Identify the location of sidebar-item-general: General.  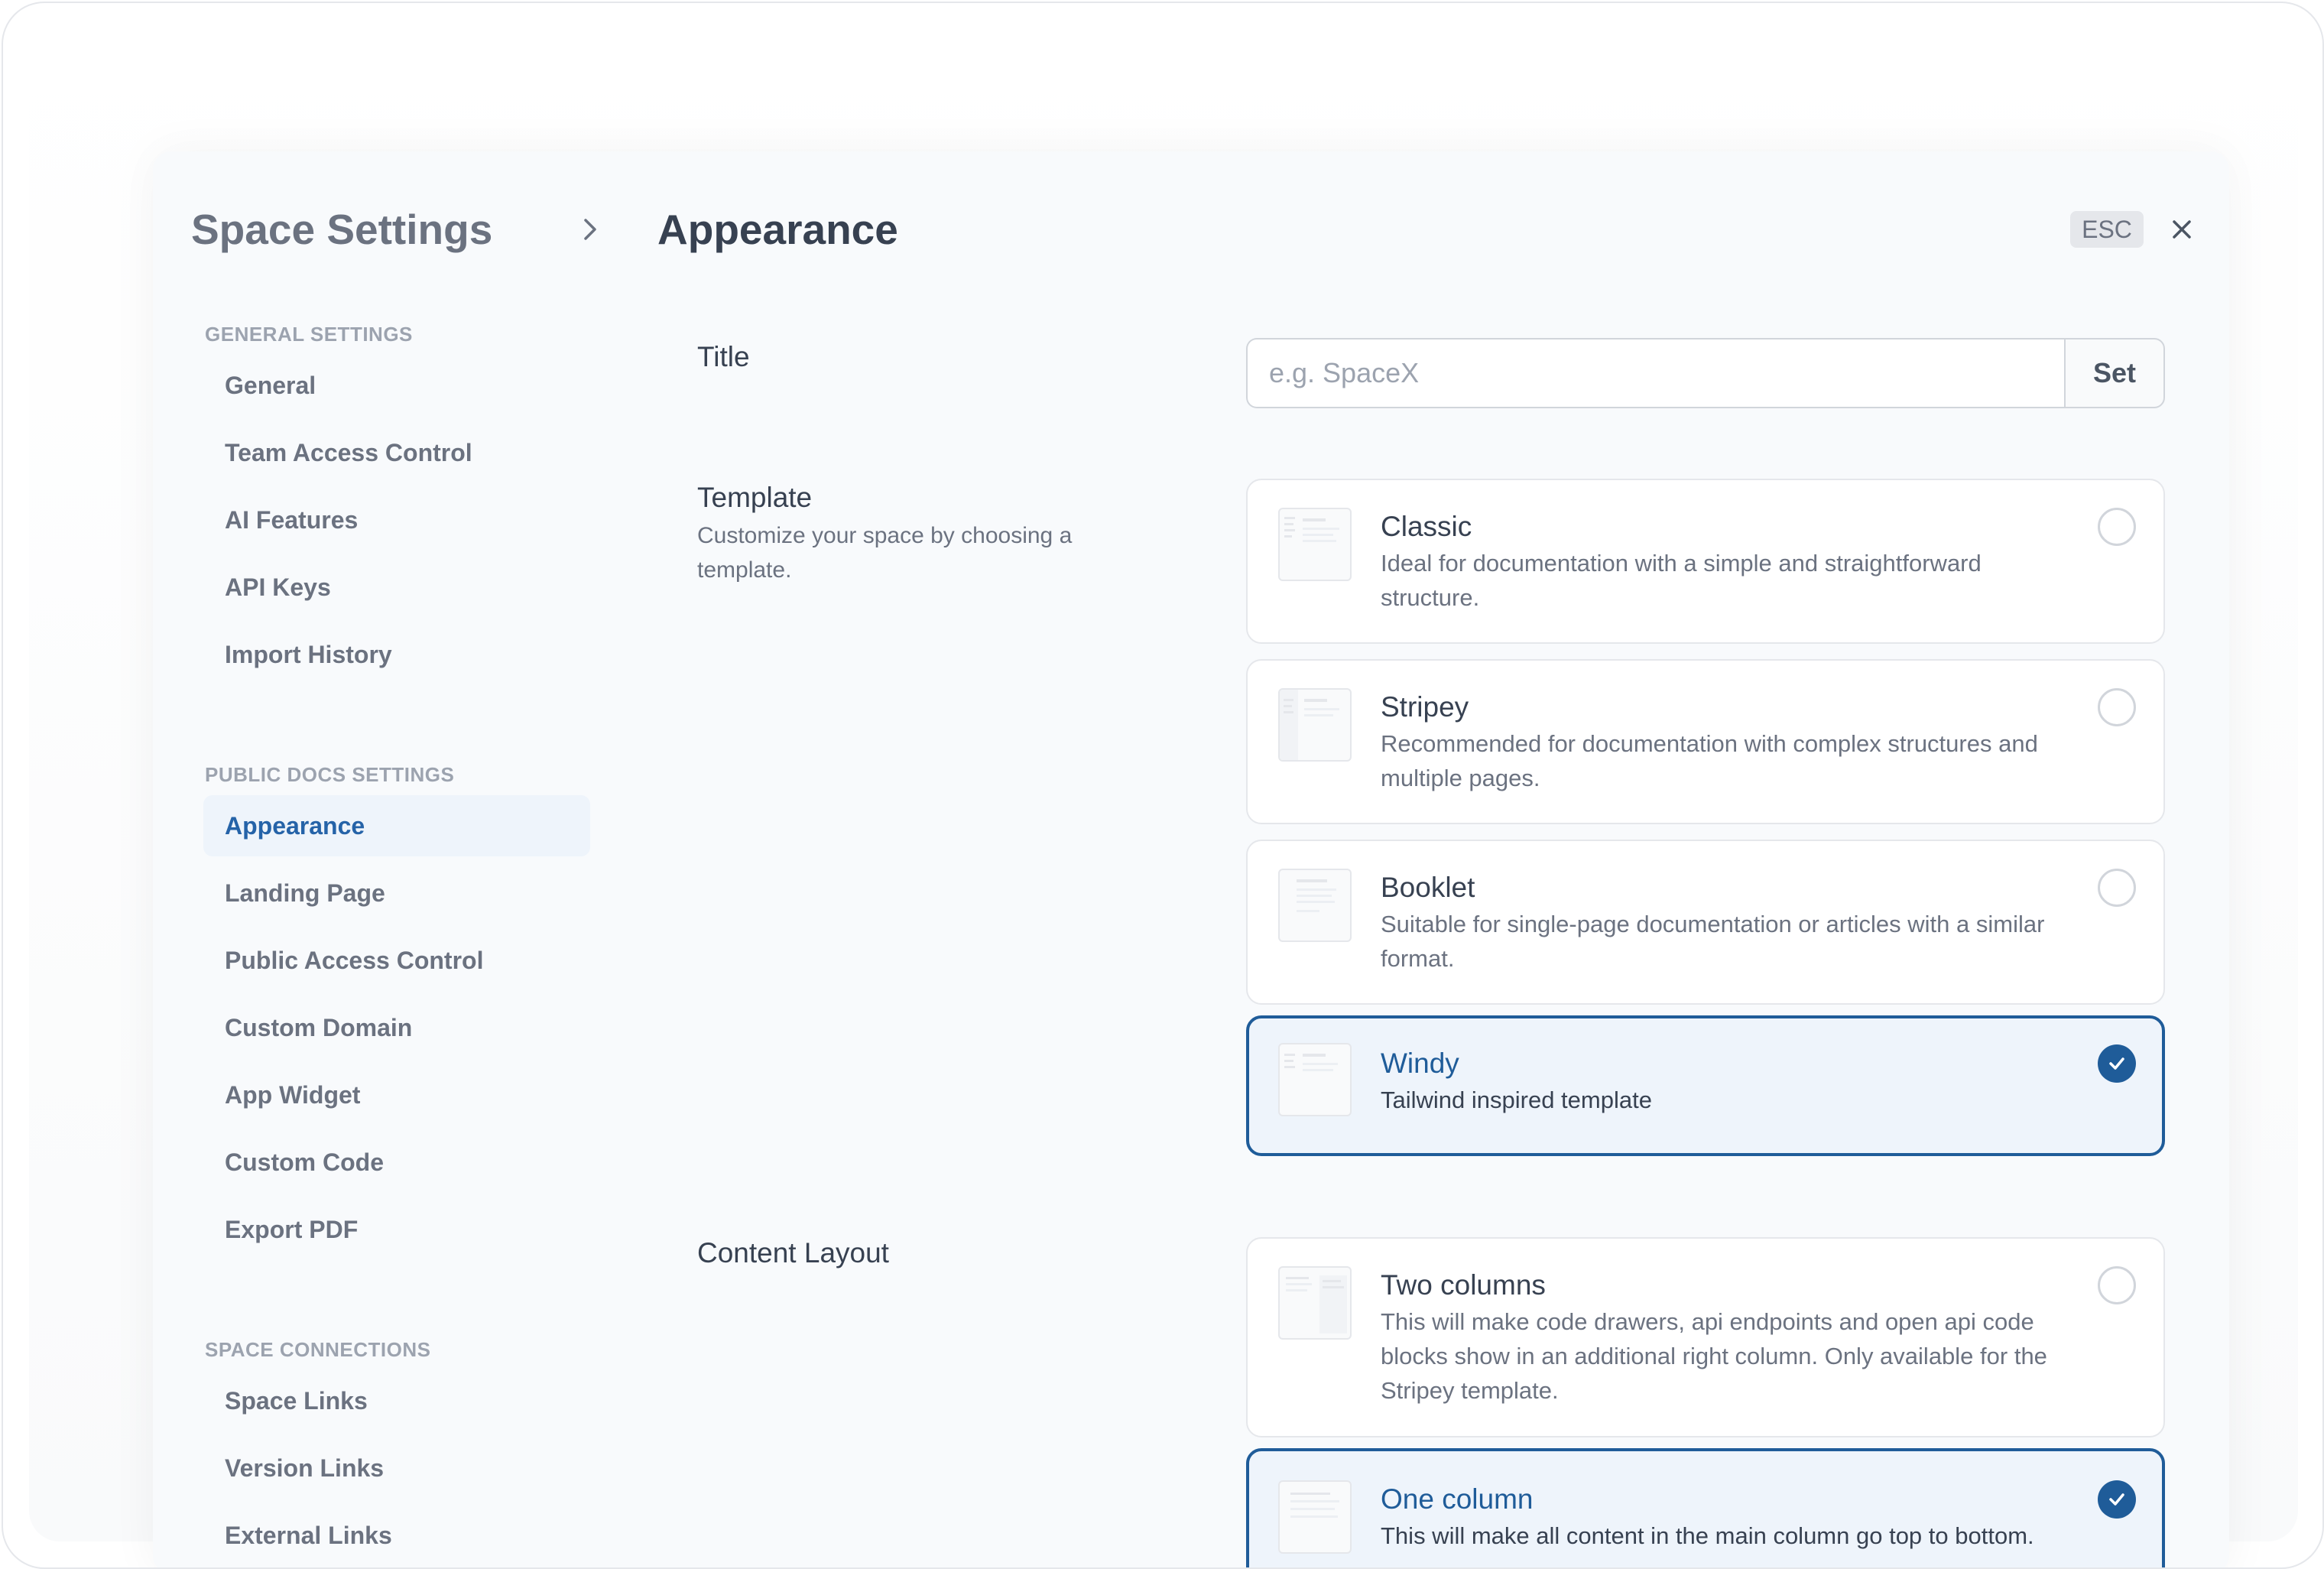
(396, 385).